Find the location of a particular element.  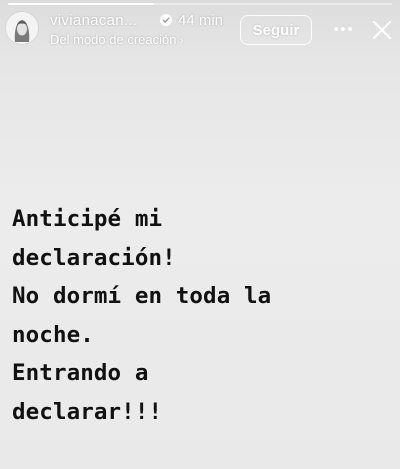

more-horizontal-icon is located at coordinates (343, 29).